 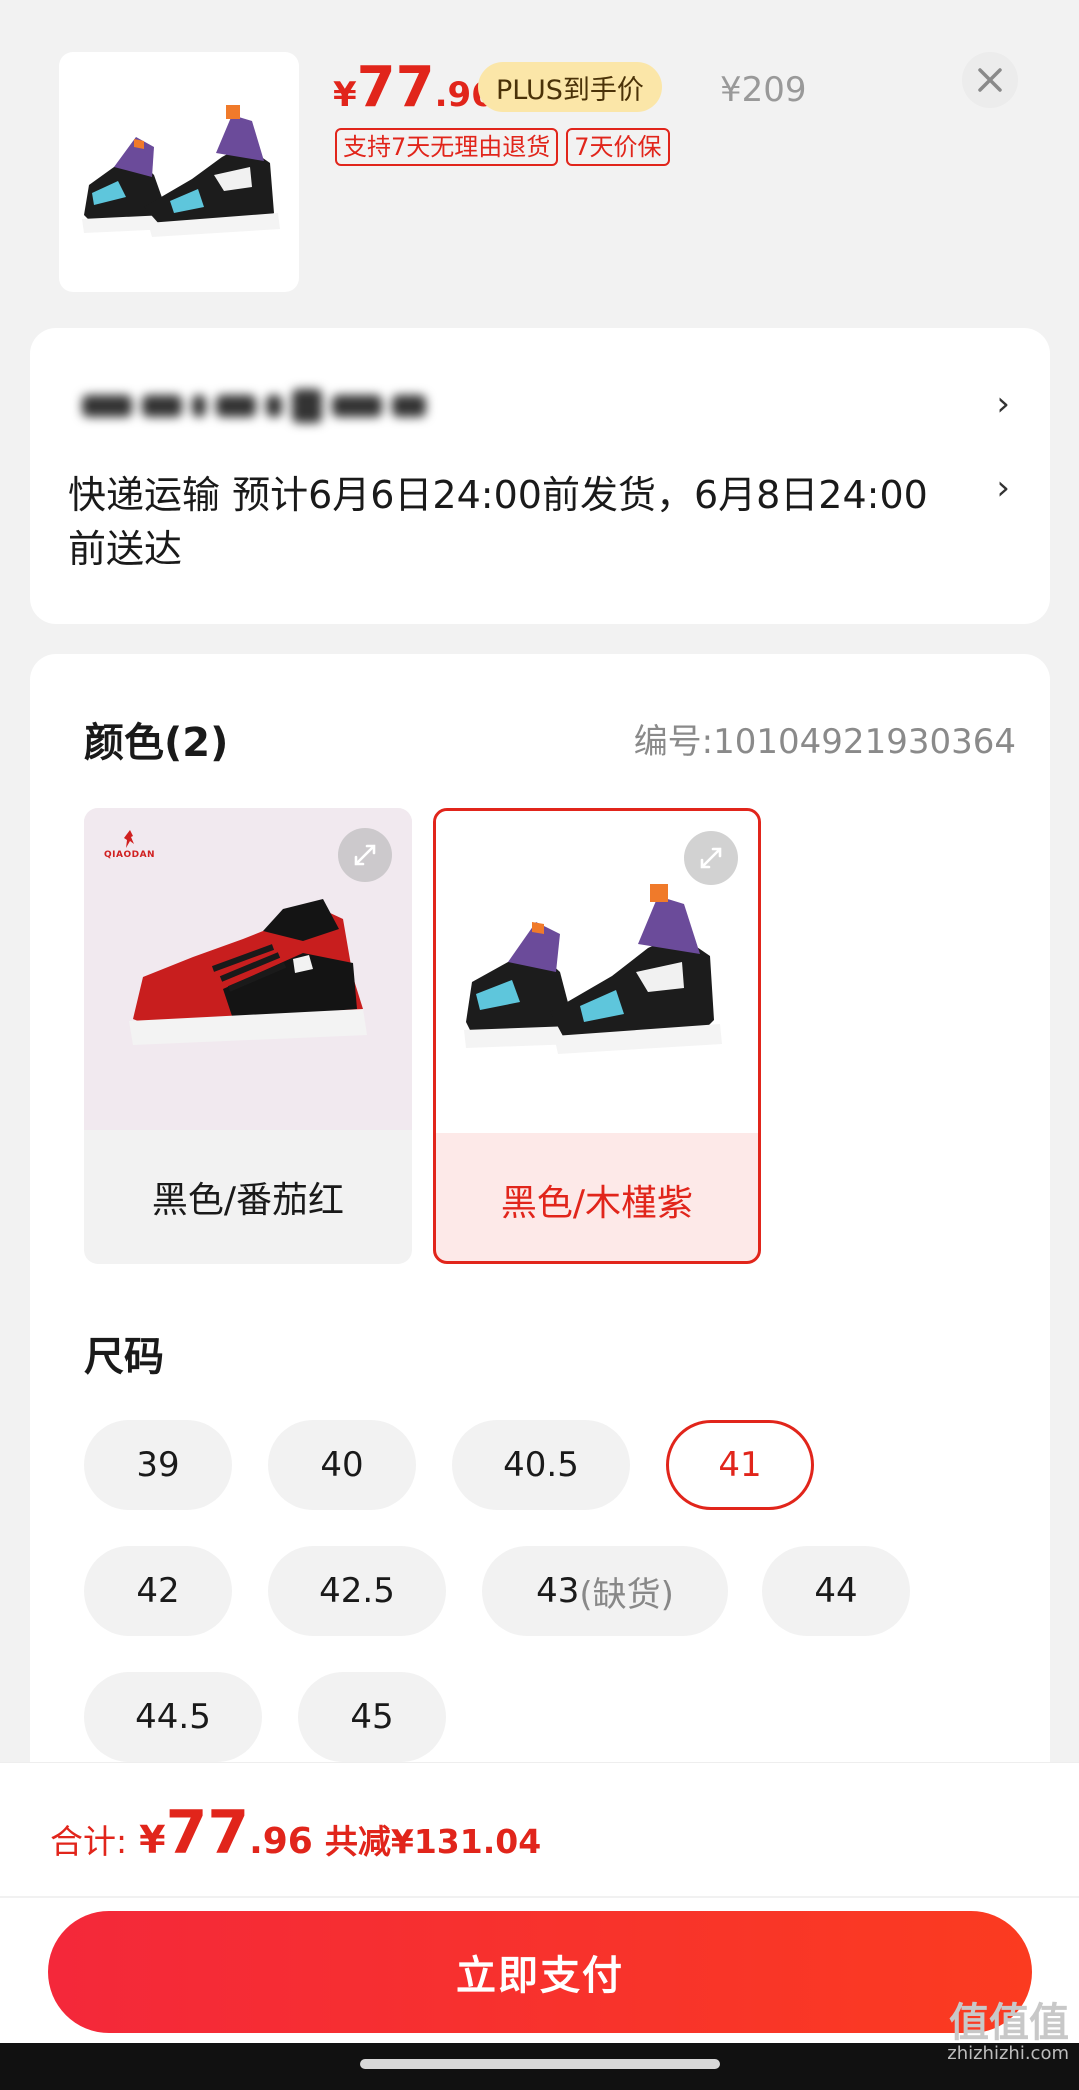 What do you see at coordinates (207, 1833) in the screenshot?
I see `total-integer: 77` at bounding box center [207, 1833].